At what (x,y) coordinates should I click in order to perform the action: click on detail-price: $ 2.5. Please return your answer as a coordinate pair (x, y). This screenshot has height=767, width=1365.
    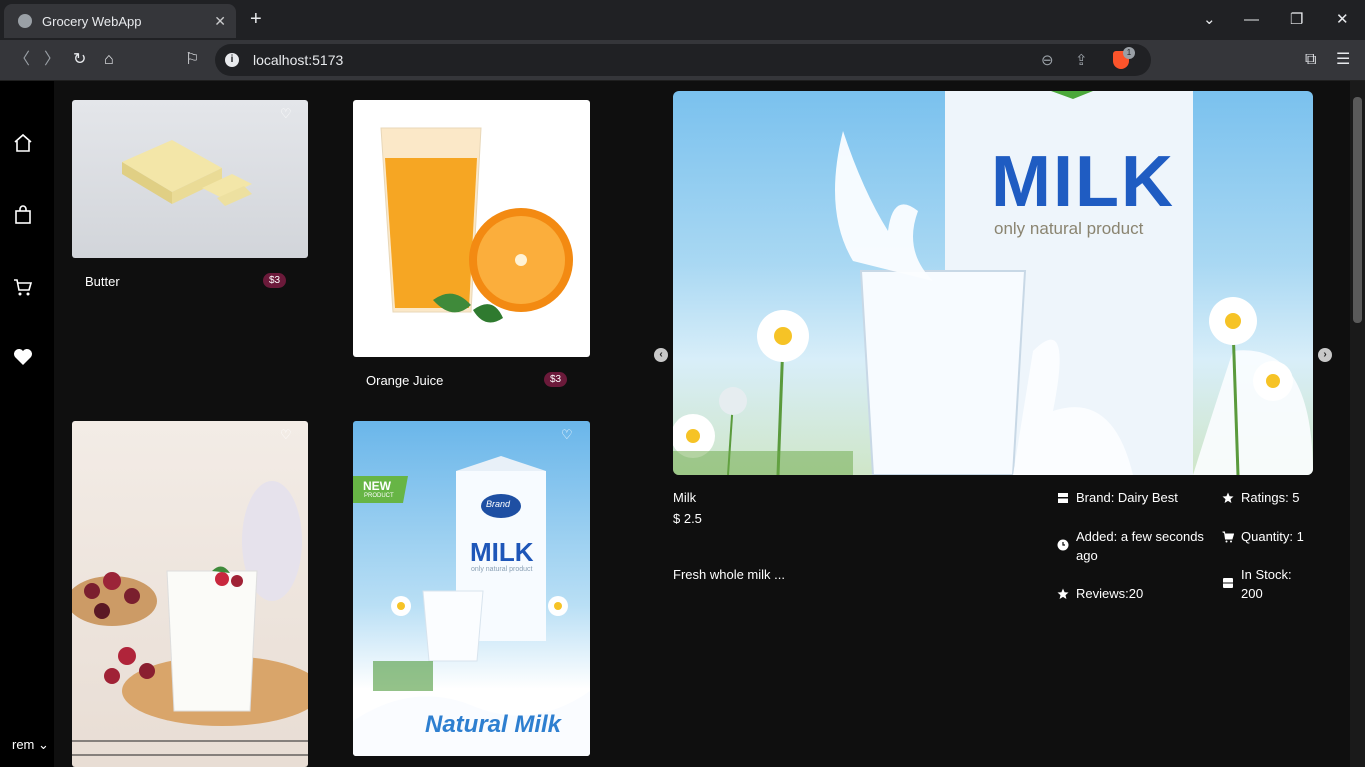
    Looking at the image, I should click on (687, 518).